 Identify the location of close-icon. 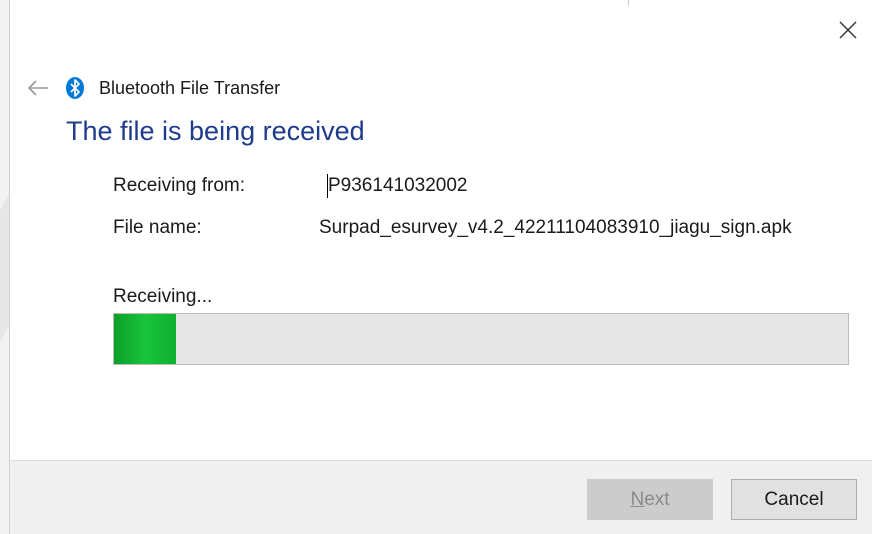
(848, 30).